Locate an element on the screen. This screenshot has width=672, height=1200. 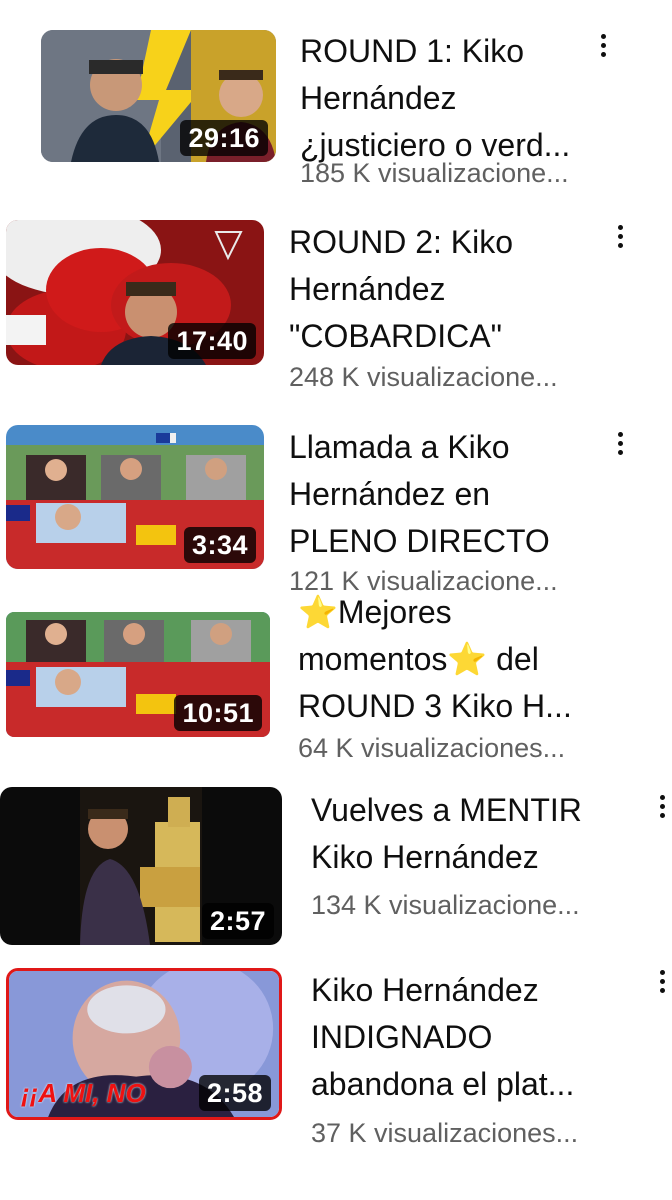
video-title-line: ROUND 1: Kiko is located at coordinates (412, 51).